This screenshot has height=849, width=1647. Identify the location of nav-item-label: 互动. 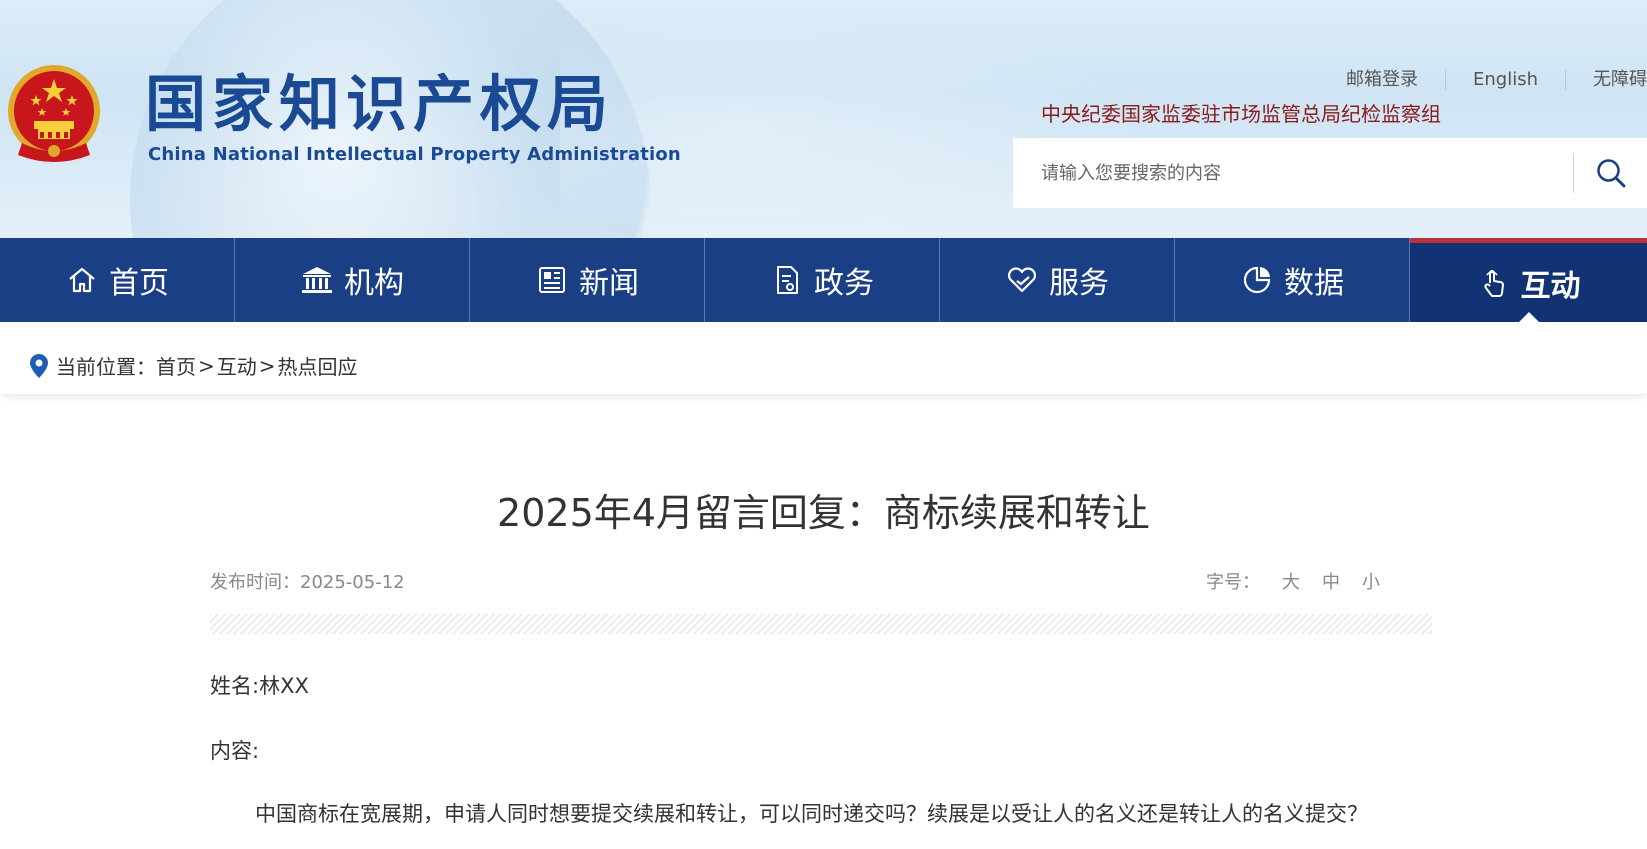
(1550, 286).